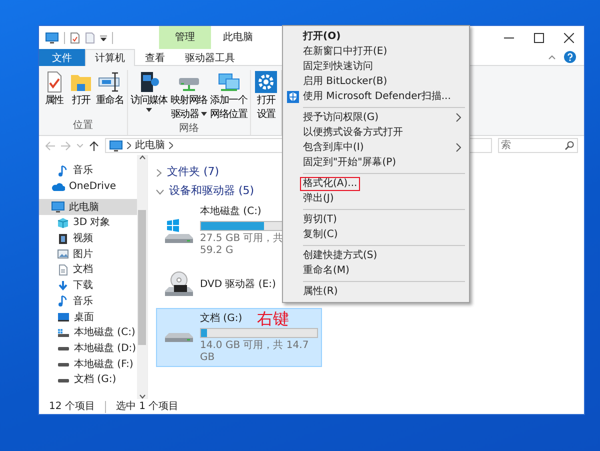 The image size is (600, 451). What do you see at coordinates (221, 319) in the screenshot?
I see `drive-name: 文档 (G:)` at bounding box center [221, 319].